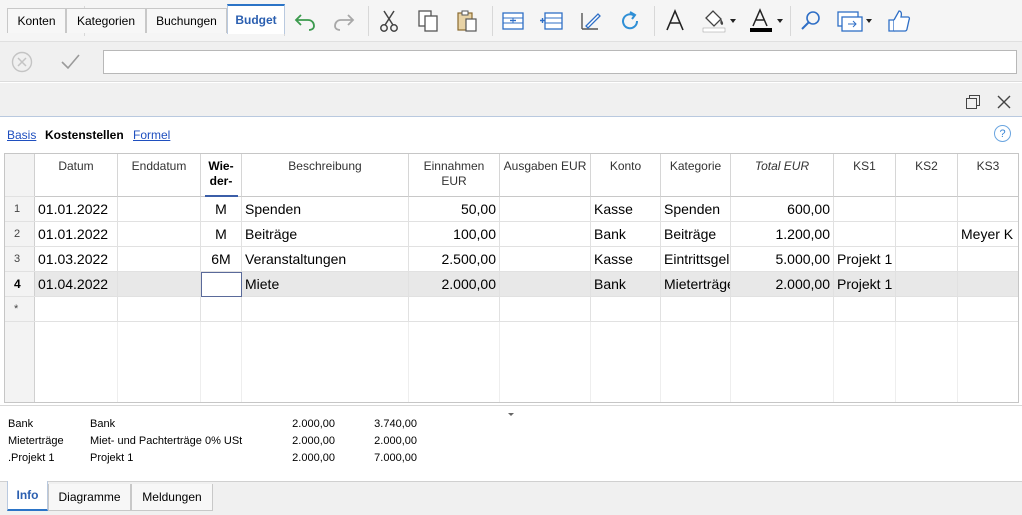 The width and height of the screenshot is (1022, 515). What do you see at coordinates (511, 411) in the screenshot?
I see `splitter-handle` at bounding box center [511, 411].